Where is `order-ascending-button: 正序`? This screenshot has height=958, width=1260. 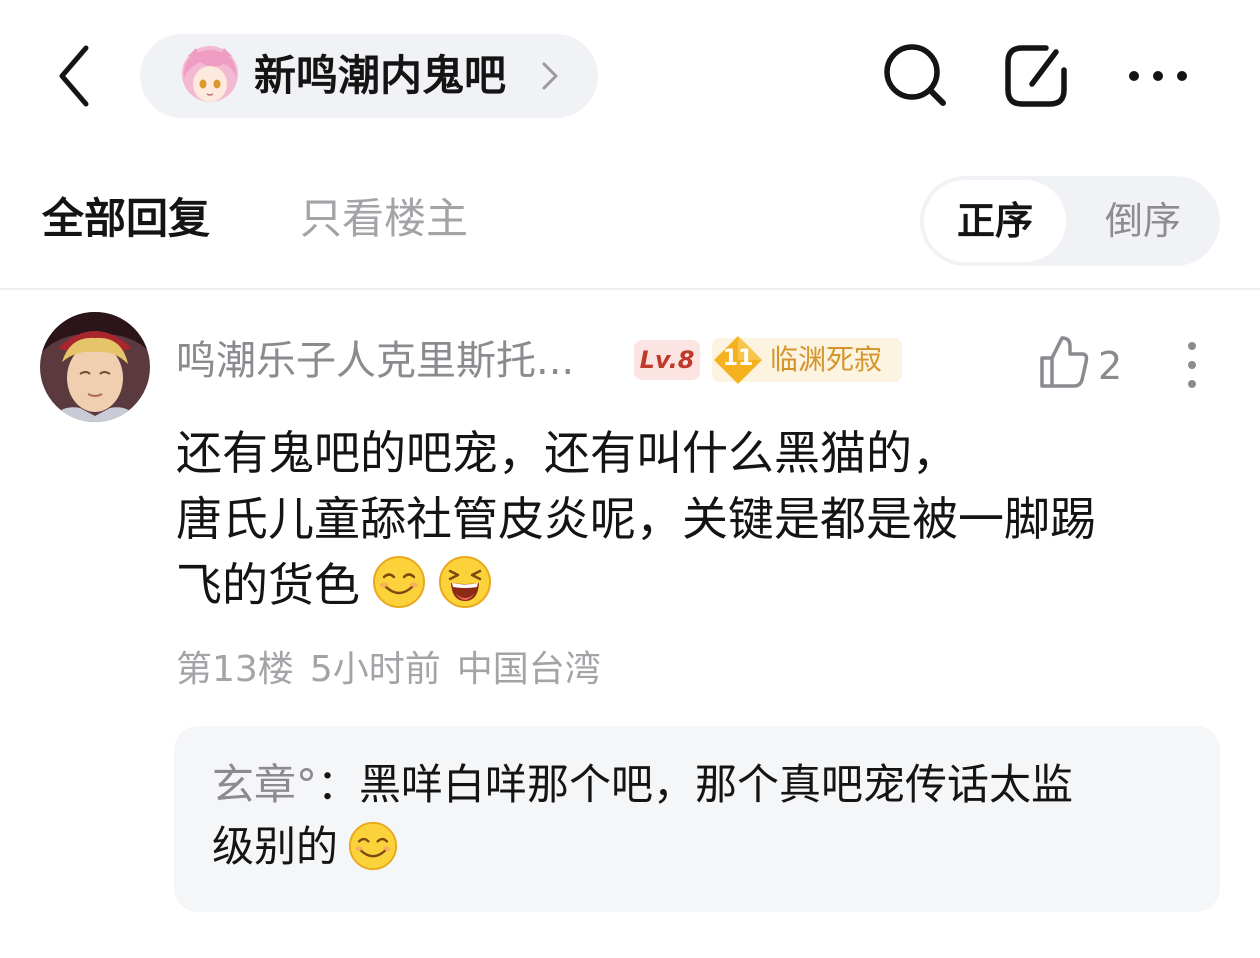 order-ascending-button: 正序 is located at coordinates (995, 221).